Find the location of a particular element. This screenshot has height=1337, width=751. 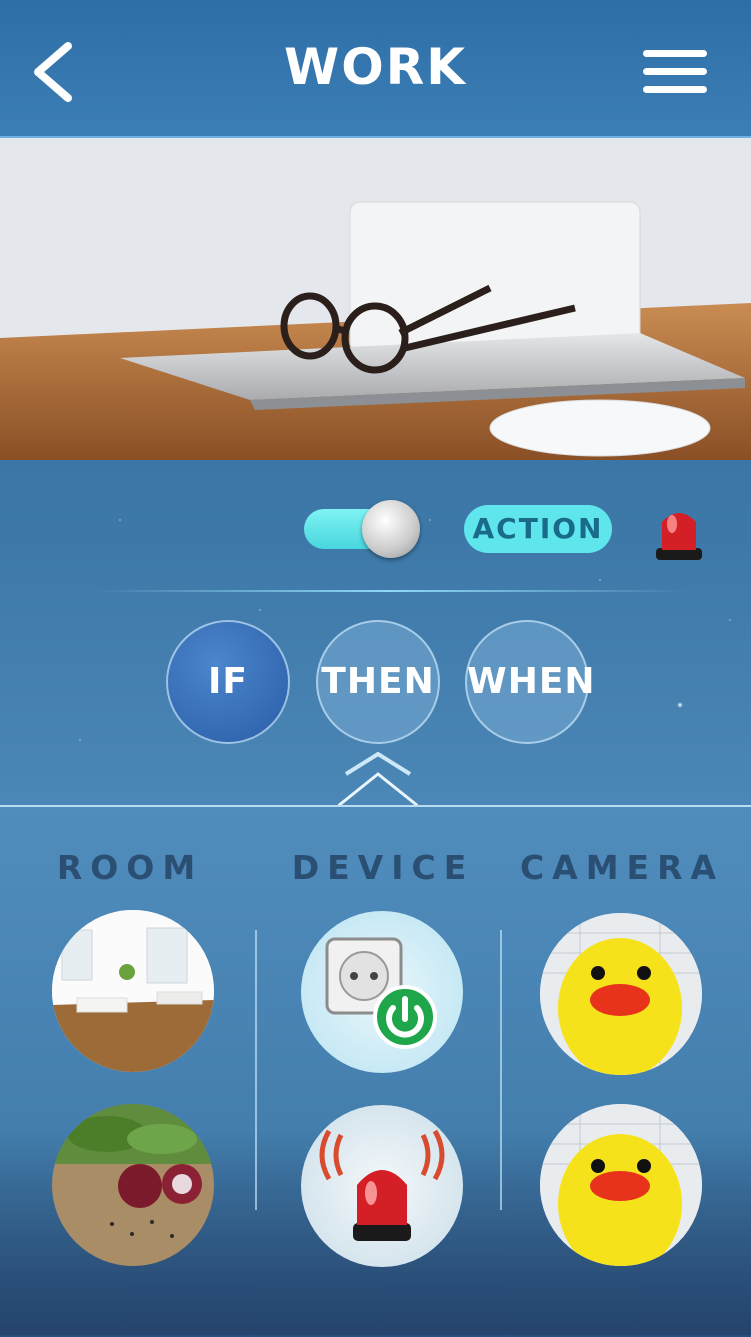

device-siren-tile is located at coordinates (382, 1186).